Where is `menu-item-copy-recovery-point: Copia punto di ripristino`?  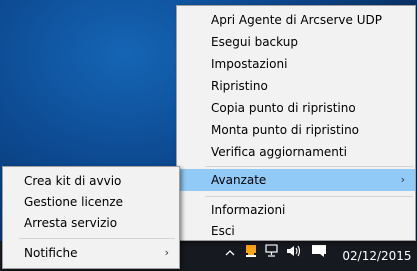 menu-item-copy-recovery-point: Copia punto di ripristino is located at coordinates (296, 108).